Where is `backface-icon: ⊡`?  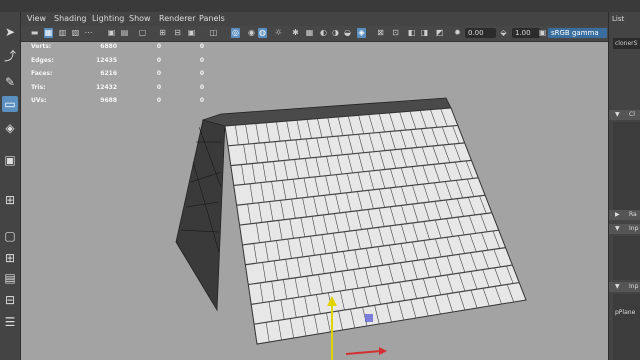 backface-icon: ⊡ is located at coordinates (395, 33).